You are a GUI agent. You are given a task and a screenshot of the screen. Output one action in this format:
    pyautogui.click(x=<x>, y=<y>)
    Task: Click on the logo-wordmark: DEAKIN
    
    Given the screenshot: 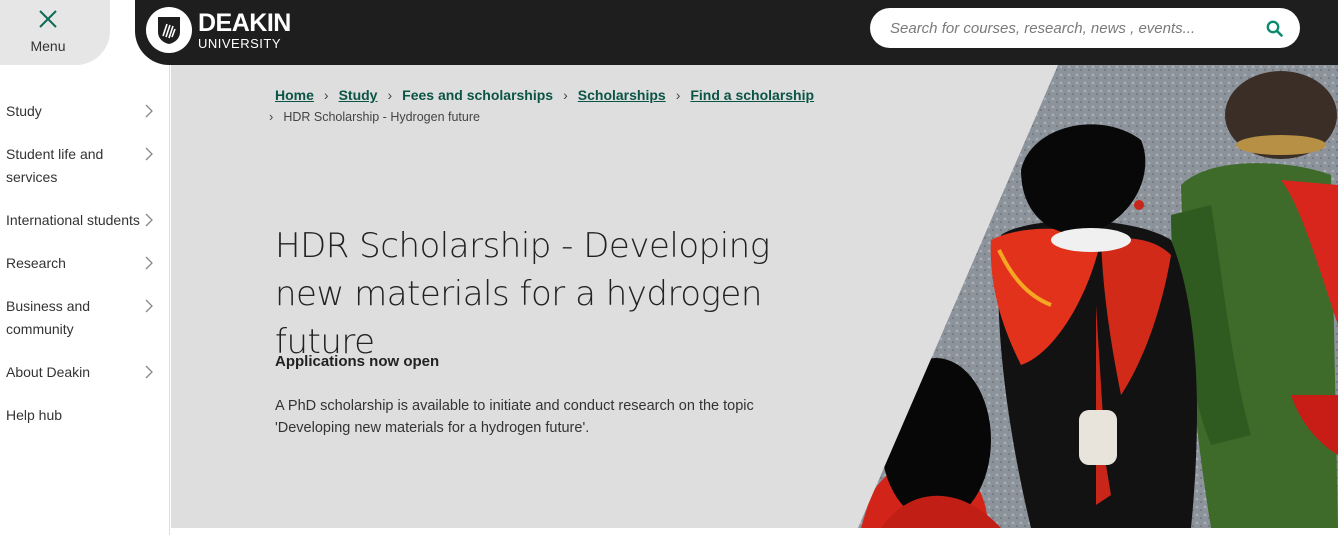 What is the action you would take?
    pyautogui.click(x=244, y=22)
    